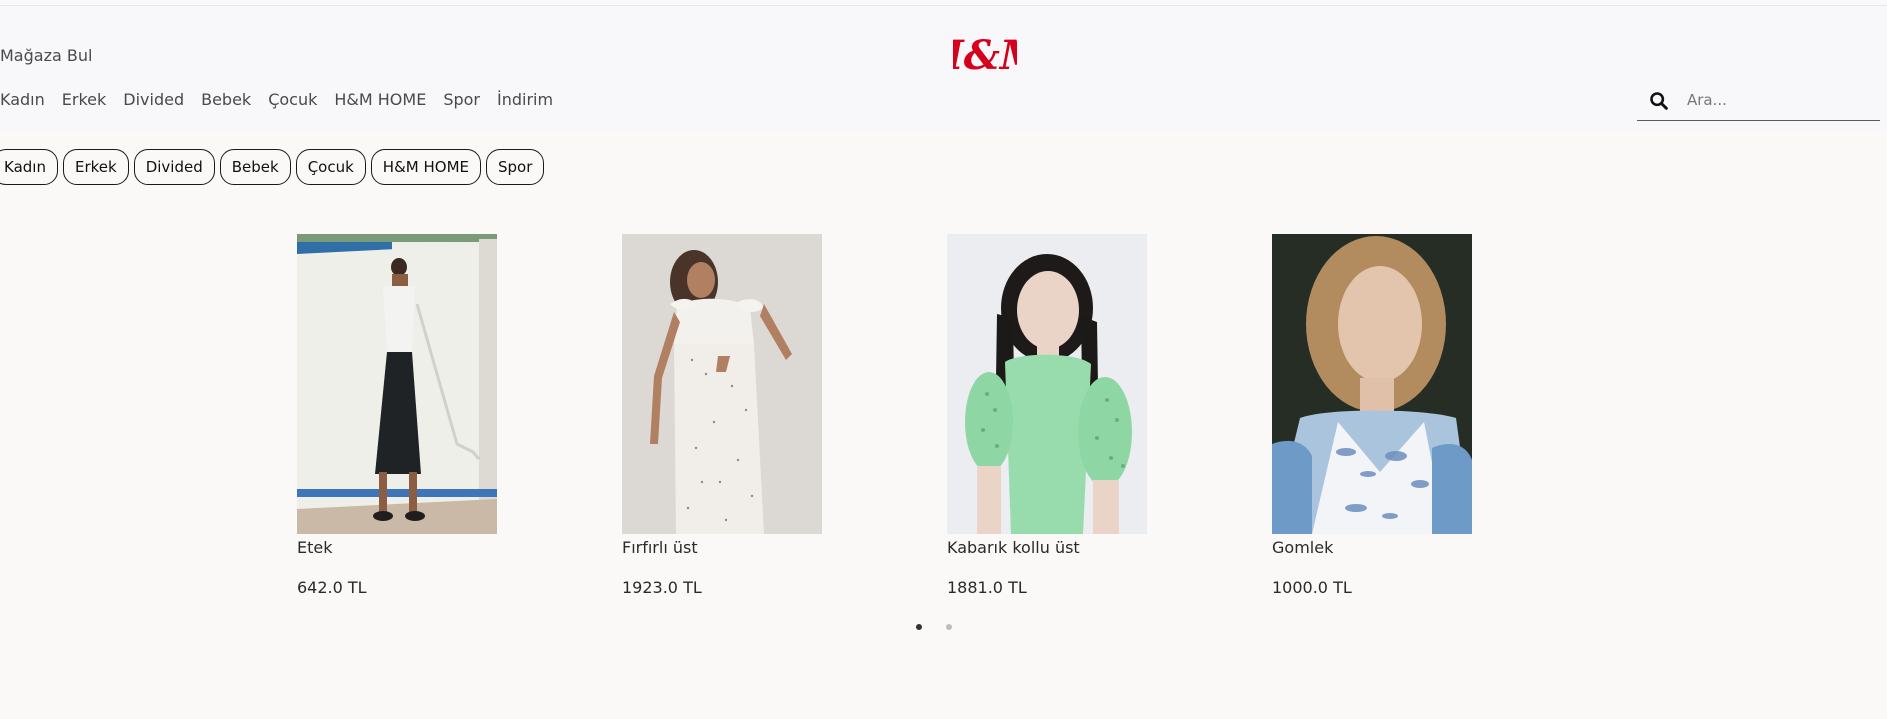 This screenshot has height=719, width=1887. What do you see at coordinates (174, 167) in the screenshot?
I see `chip-divided: Divided` at bounding box center [174, 167].